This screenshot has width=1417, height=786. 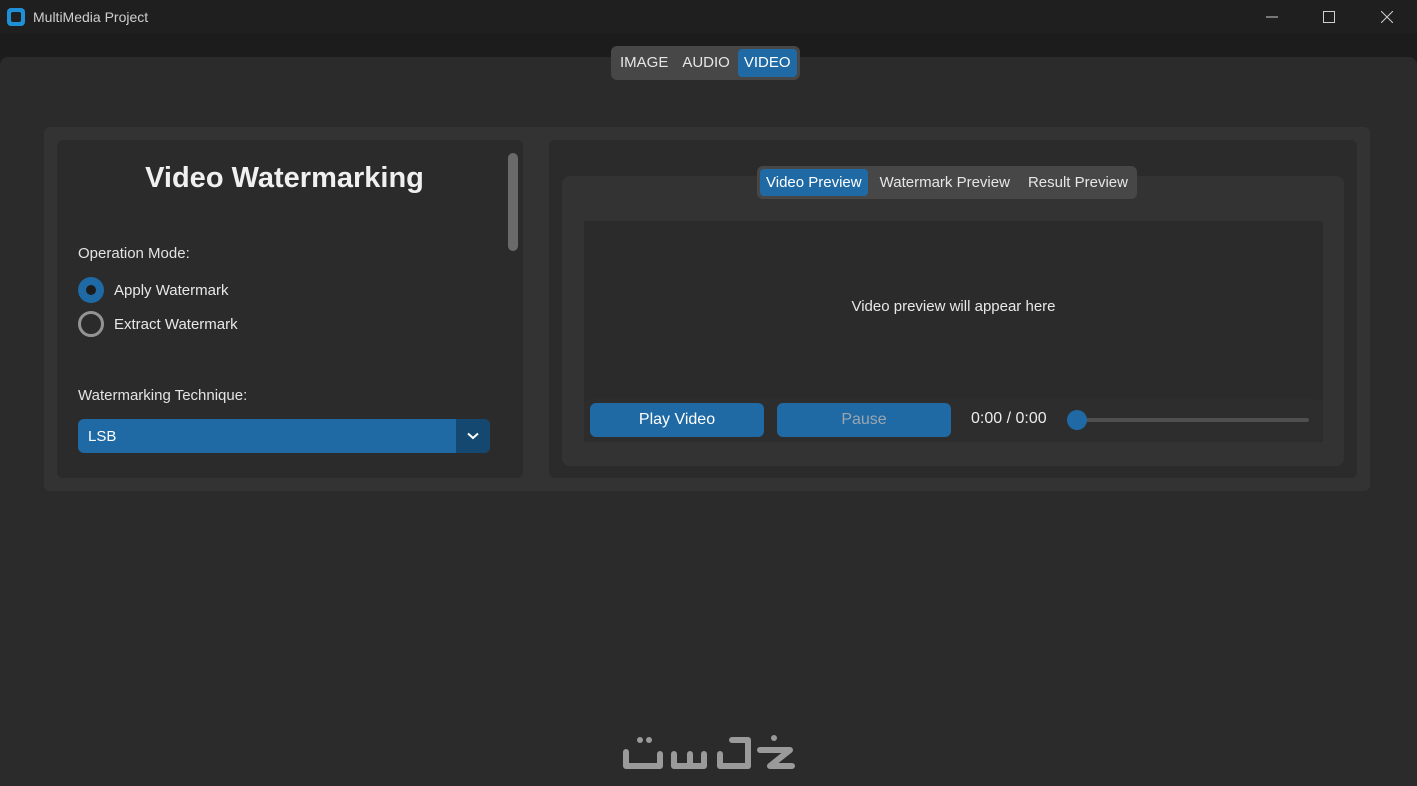 What do you see at coordinates (1191, 420) in the screenshot?
I see `seek-slider-track` at bounding box center [1191, 420].